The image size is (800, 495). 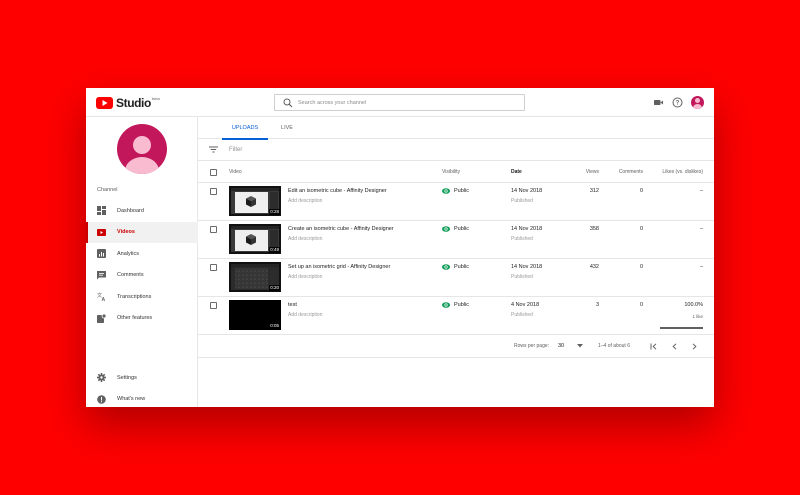 I want to click on video-duration: 0:28, so click(x=274, y=212).